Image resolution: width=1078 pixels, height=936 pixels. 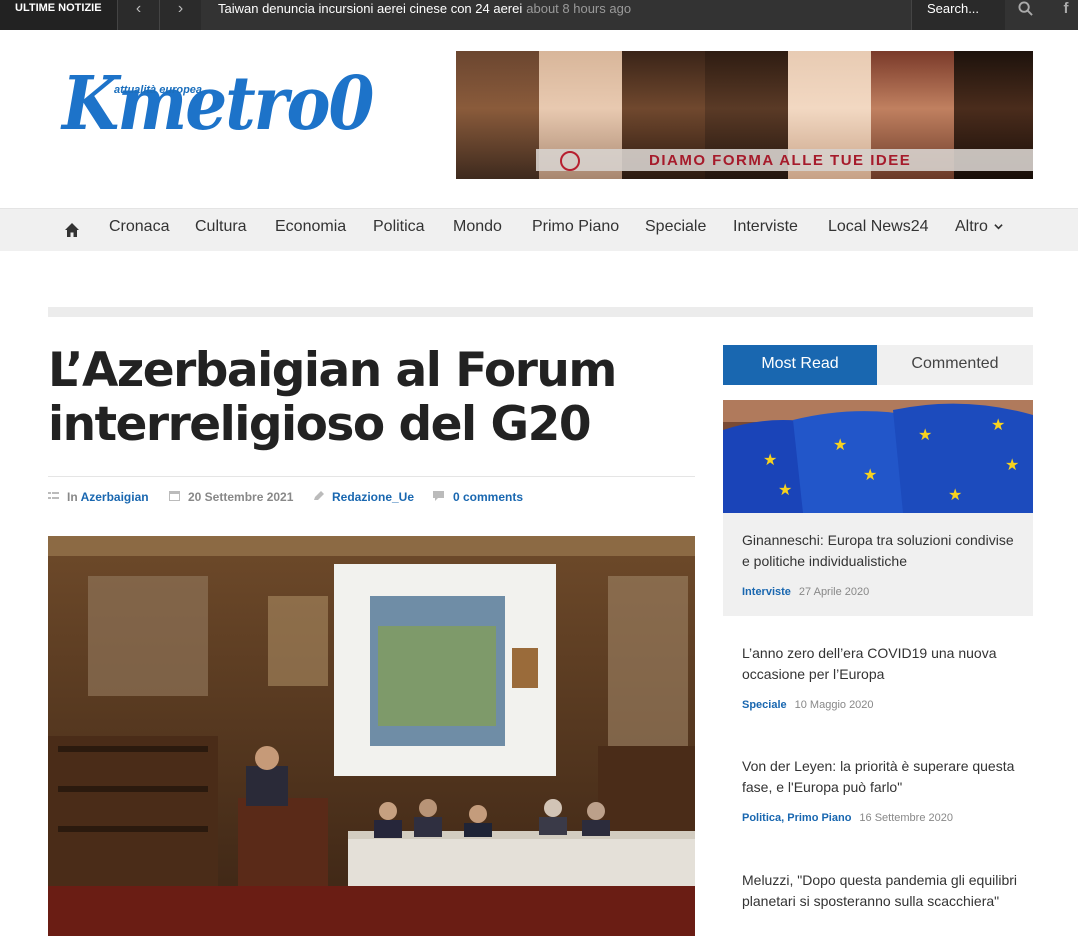 I want to click on comments-link: 0 comments, so click(x=488, y=497).